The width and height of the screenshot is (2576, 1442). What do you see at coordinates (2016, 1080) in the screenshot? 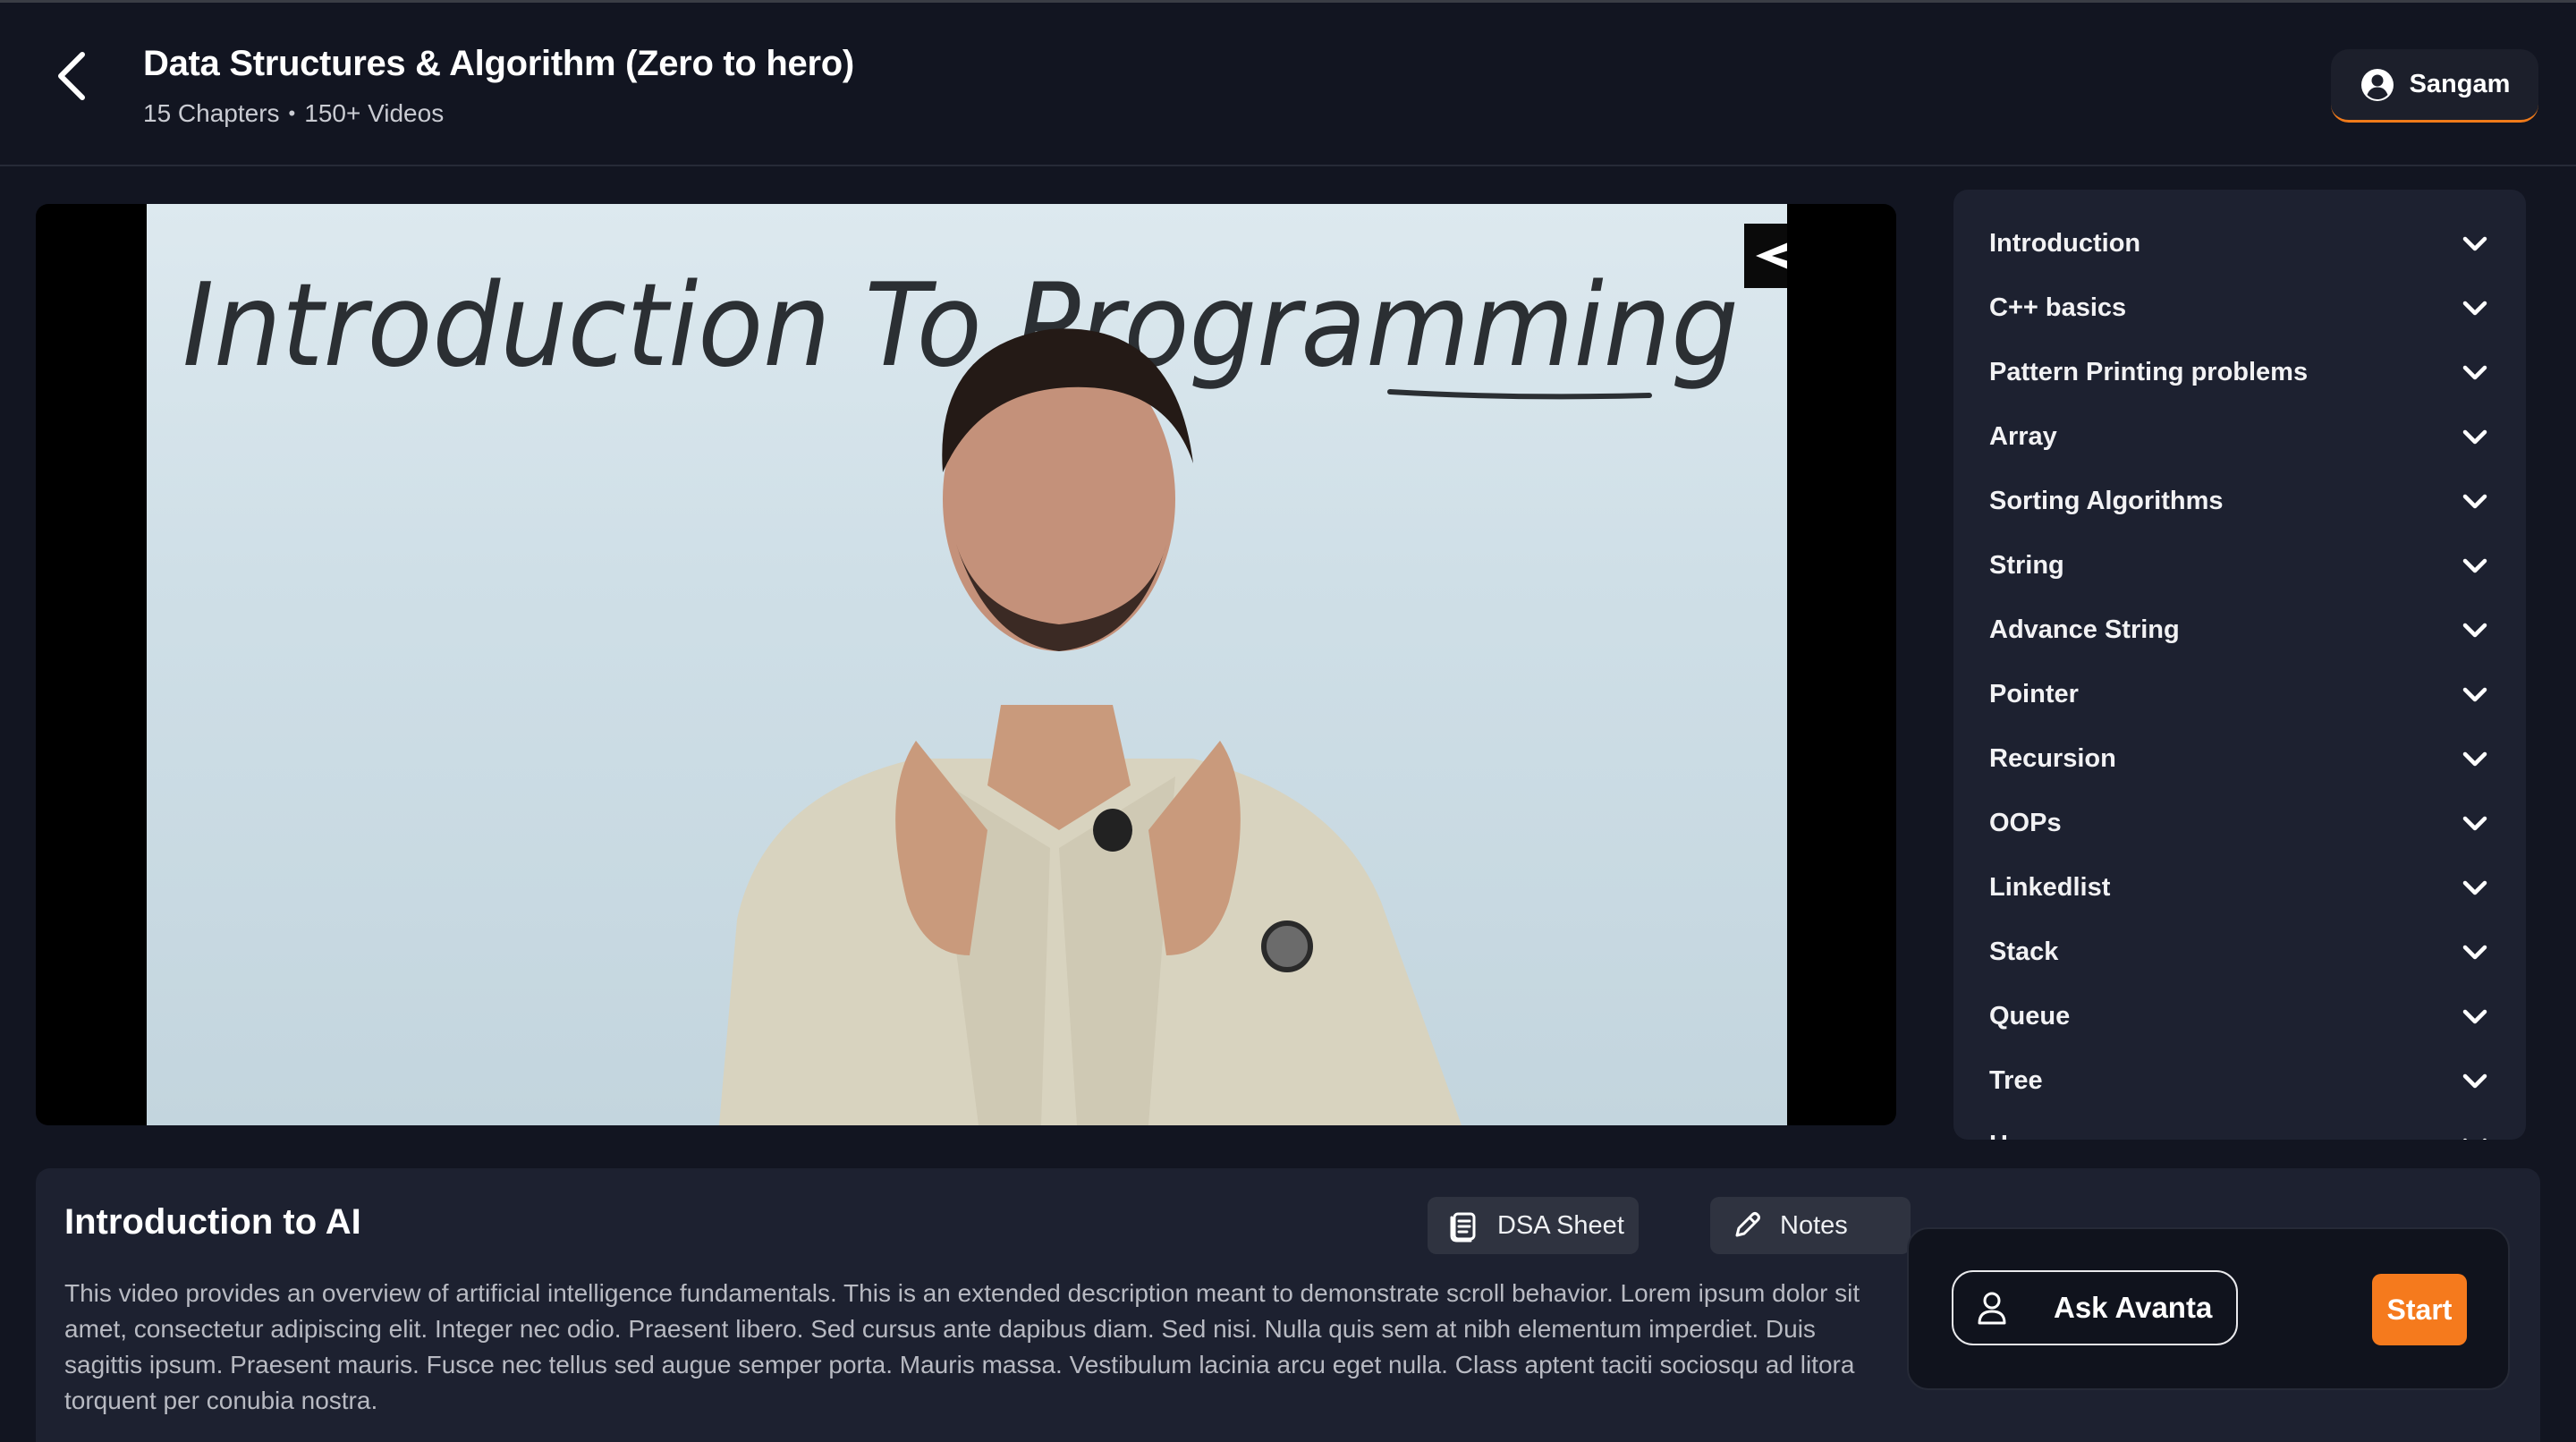
I see `chapter-label: Tree` at bounding box center [2016, 1080].